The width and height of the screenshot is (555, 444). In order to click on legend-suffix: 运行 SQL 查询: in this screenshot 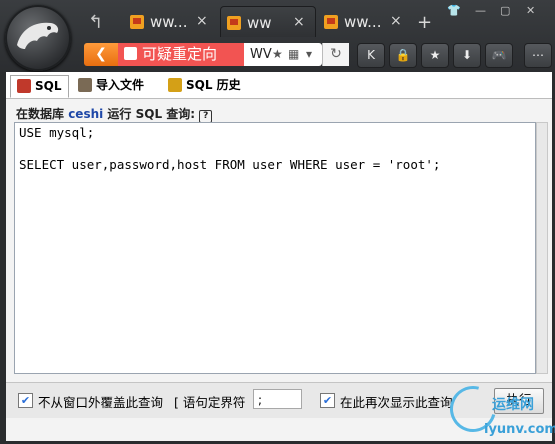, I will do `click(149, 114)`.